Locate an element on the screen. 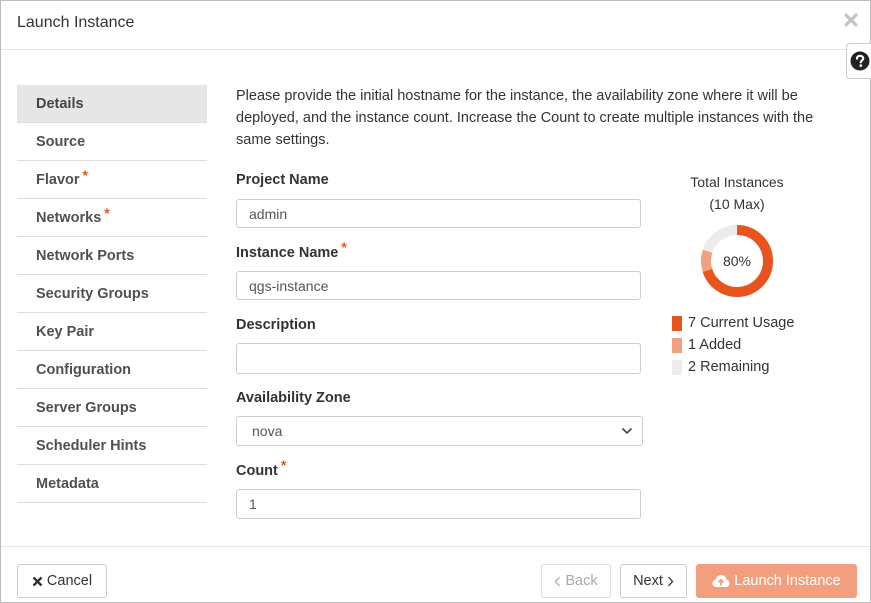 The width and height of the screenshot is (871, 603). modal-header: Launch Instance is located at coordinates (435, 25).